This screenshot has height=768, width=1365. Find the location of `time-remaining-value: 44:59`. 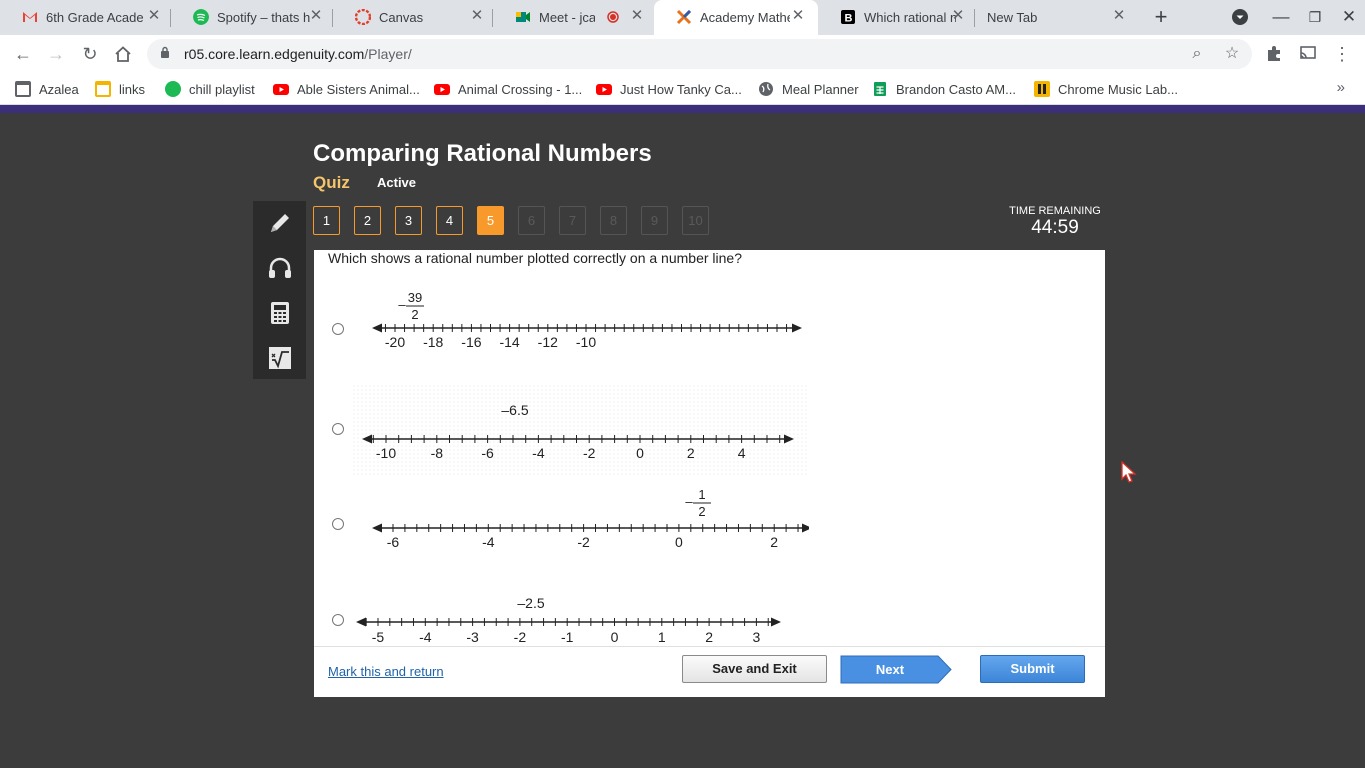

time-remaining-value: 44:59 is located at coordinates (1055, 227).